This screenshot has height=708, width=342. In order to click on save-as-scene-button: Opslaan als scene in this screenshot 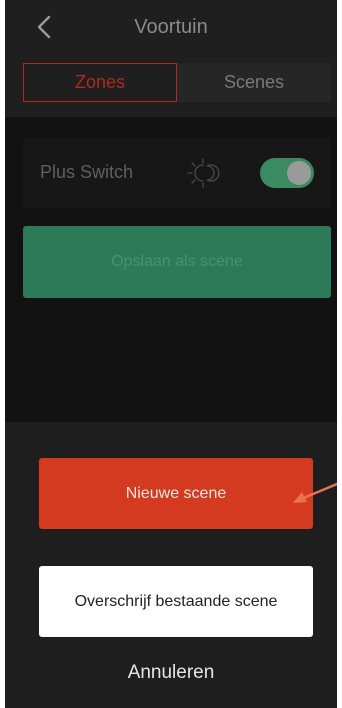, I will do `click(177, 262)`.